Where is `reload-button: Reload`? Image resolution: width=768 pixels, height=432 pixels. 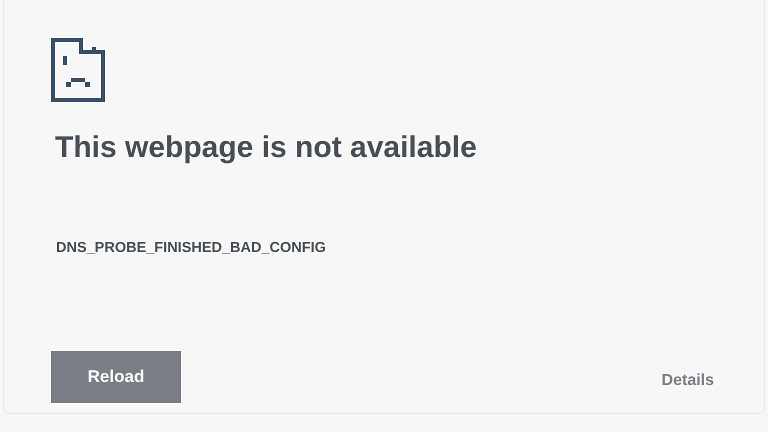
reload-button: Reload is located at coordinates (116, 377).